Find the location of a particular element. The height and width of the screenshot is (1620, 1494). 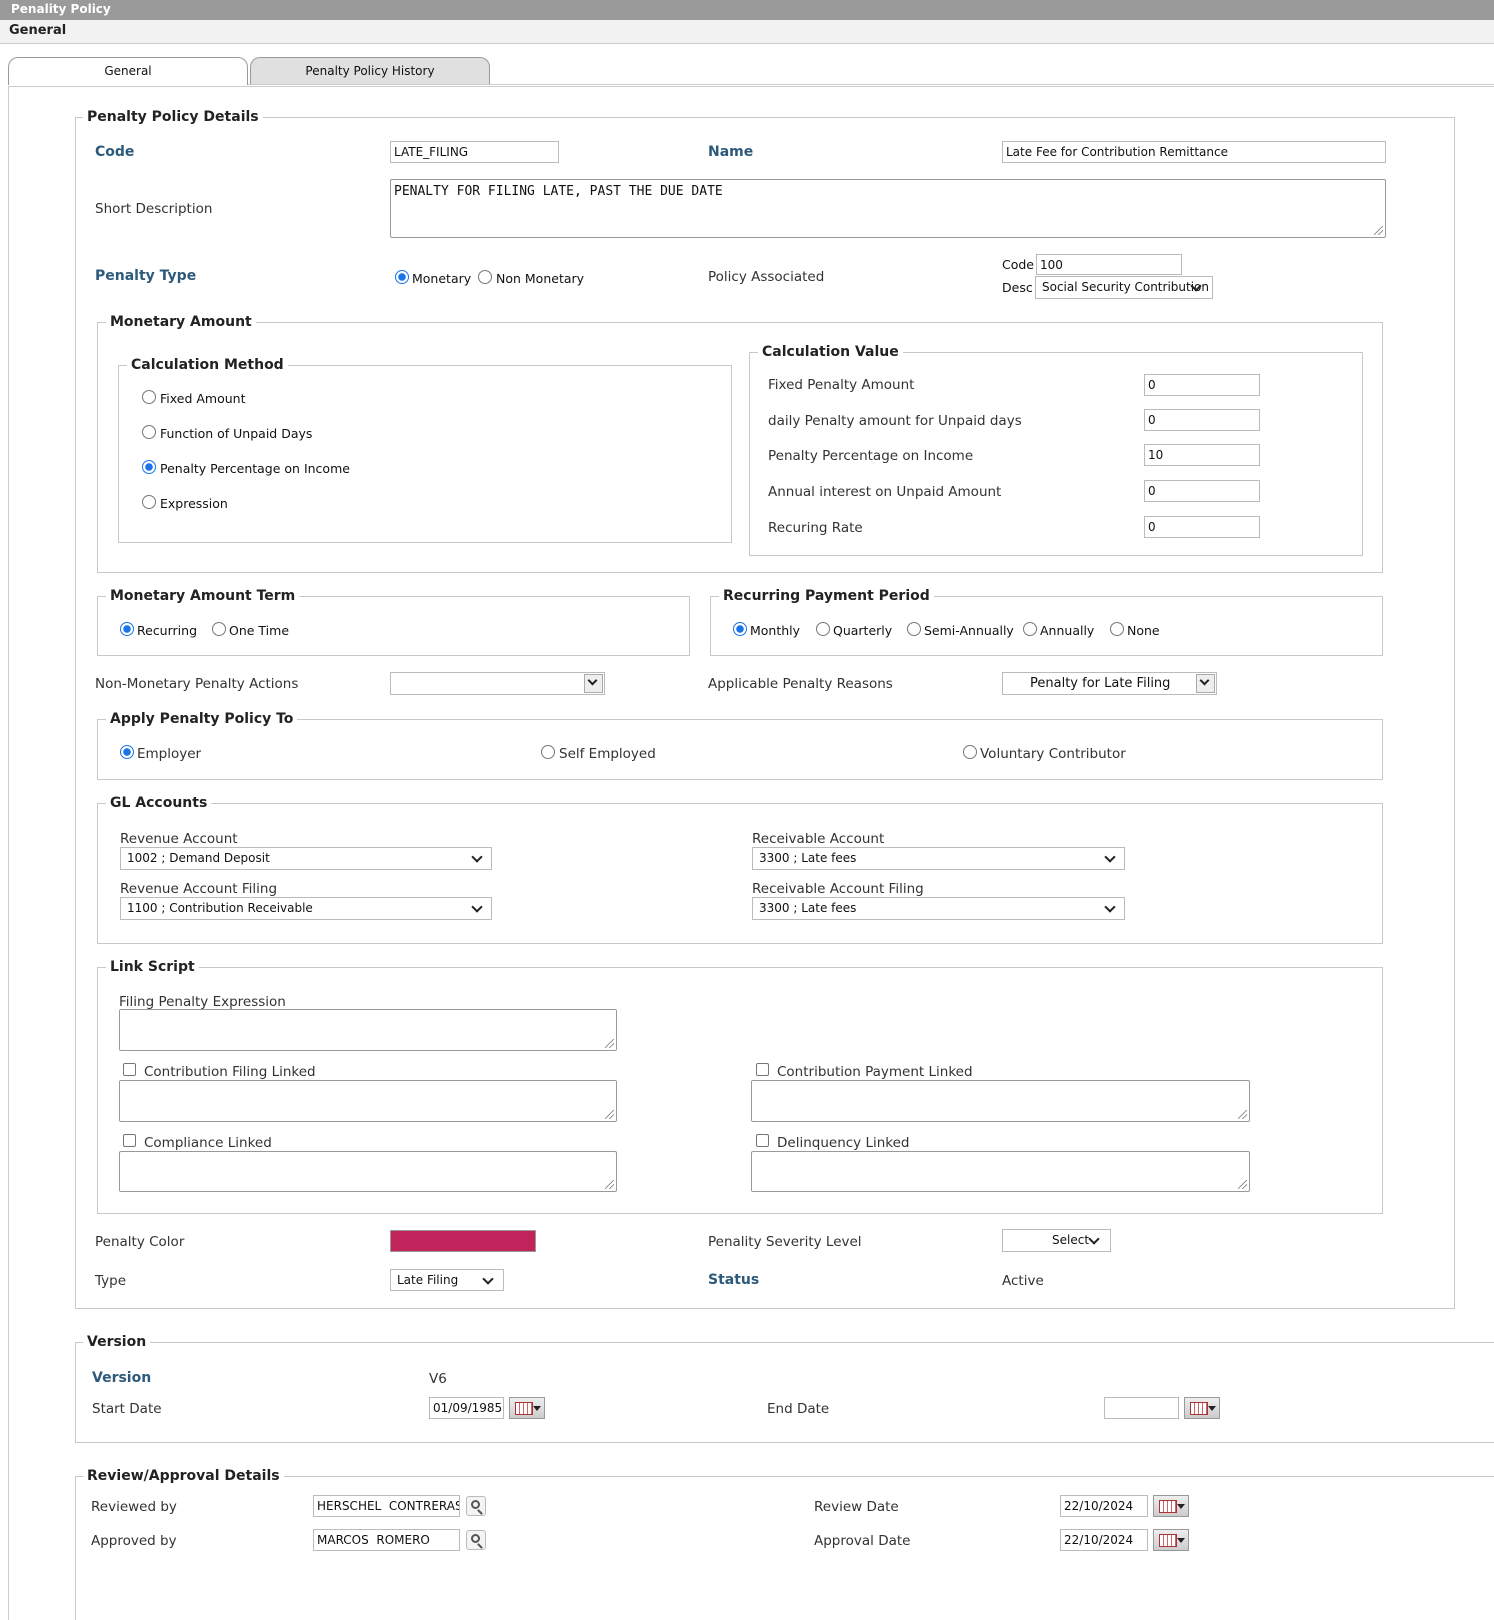

term-recurring-label: Recurring is located at coordinates (167, 630).